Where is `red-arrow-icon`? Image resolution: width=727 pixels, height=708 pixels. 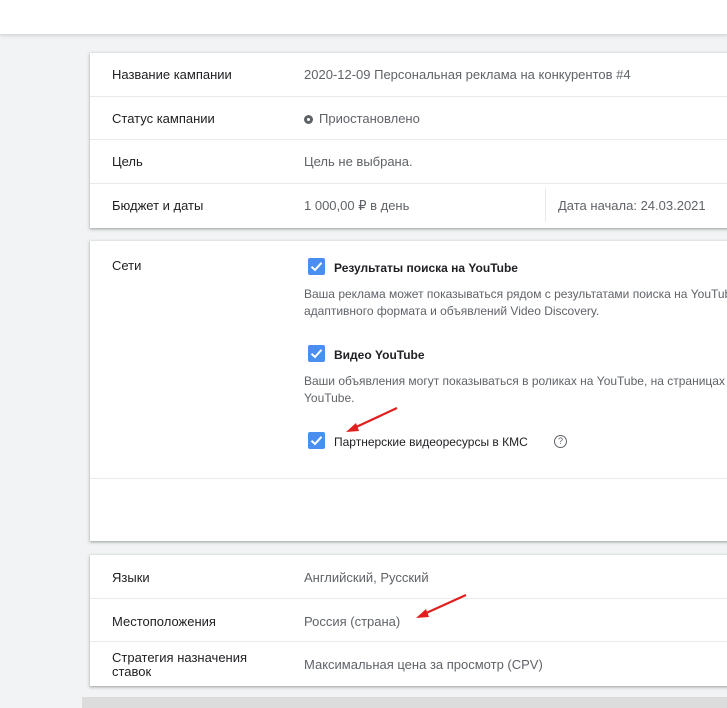
red-arrow-icon is located at coordinates (406, 512).